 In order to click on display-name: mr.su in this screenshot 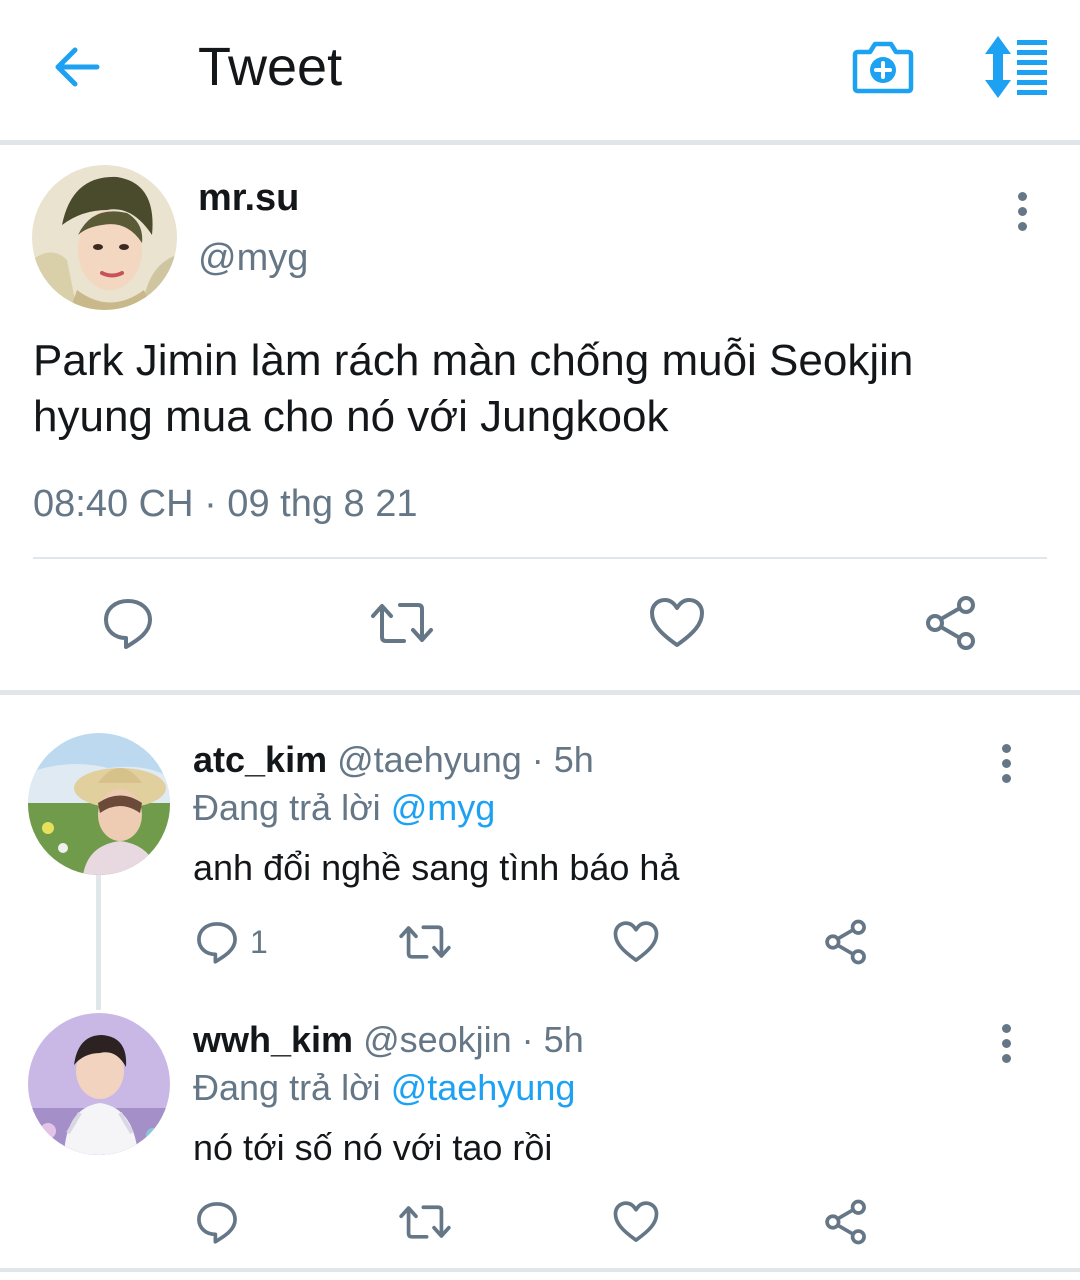, I will do `click(248, 198)`.